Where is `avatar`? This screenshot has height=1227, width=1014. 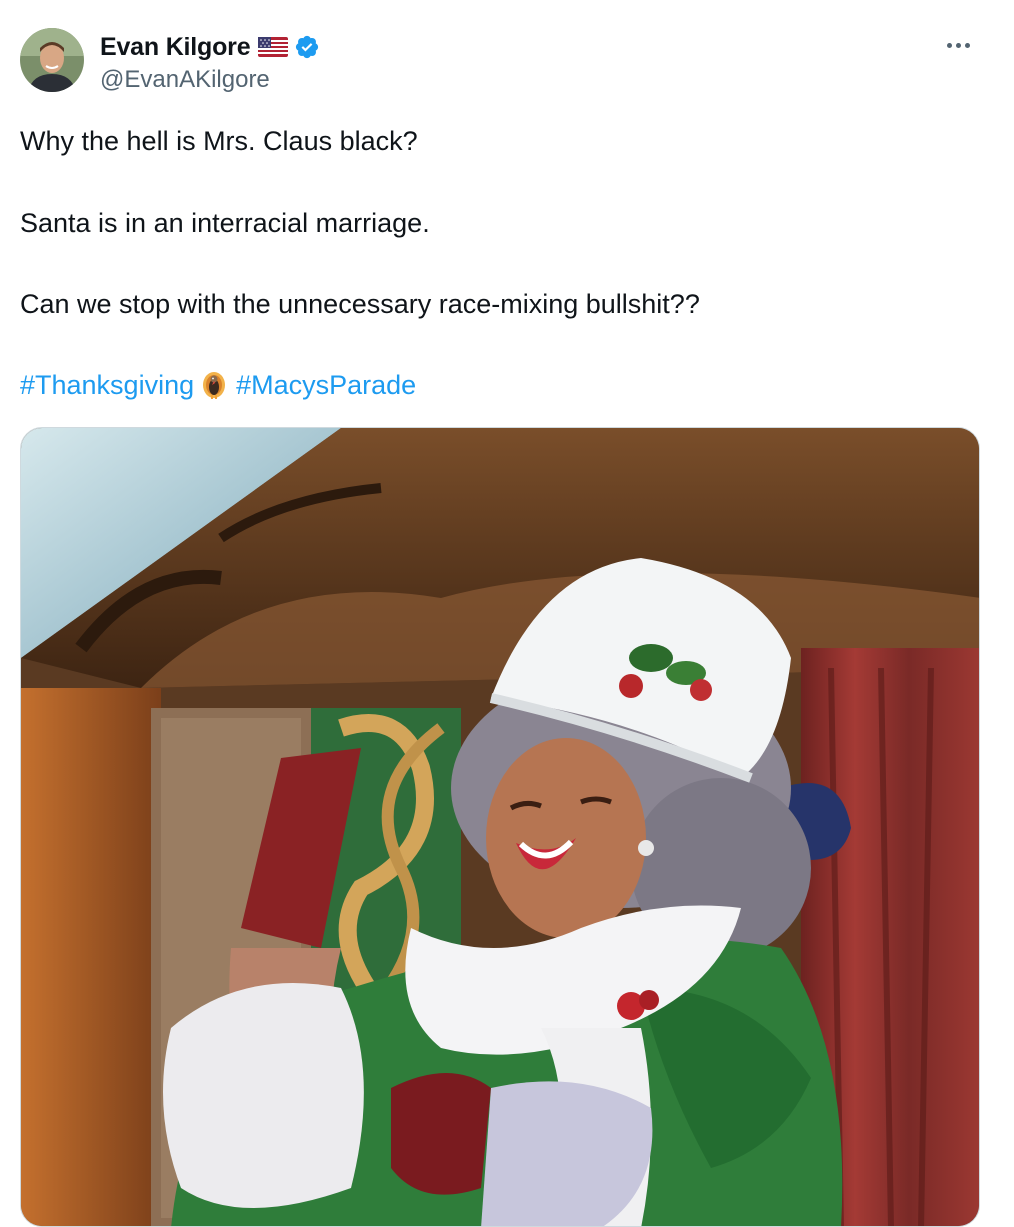 avatar is located at coordinates (52, 60).